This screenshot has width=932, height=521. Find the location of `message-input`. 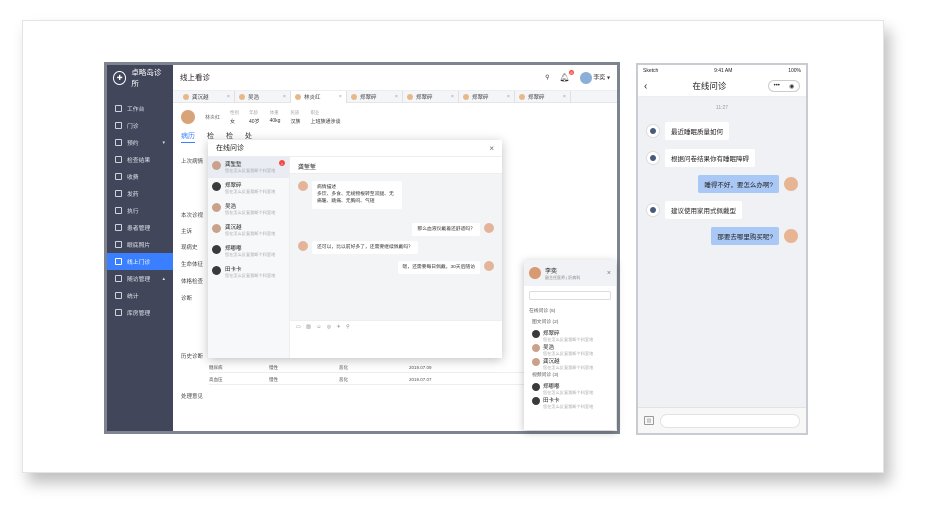

message-input is located at coordinates (730, 420).